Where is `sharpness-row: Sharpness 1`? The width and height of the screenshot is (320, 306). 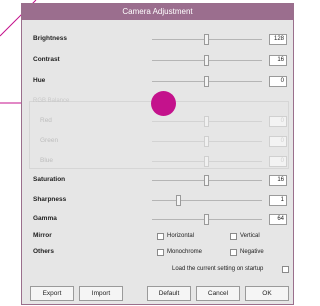
sharpness-row: Sharpness 1 is located at coordinates (157, 201).